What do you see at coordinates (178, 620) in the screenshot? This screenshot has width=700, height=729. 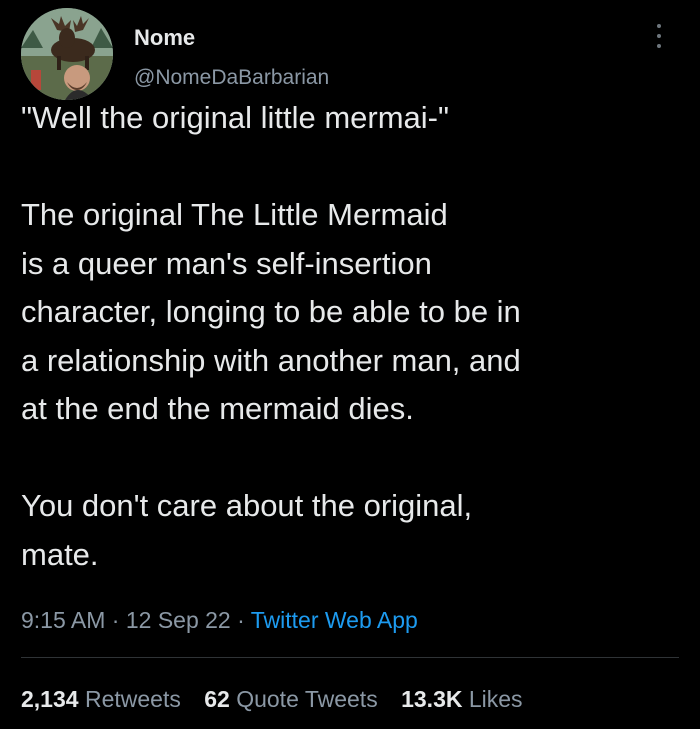 I see `tweet-date: 12 Sep 22` at bounding box center [178, 620].